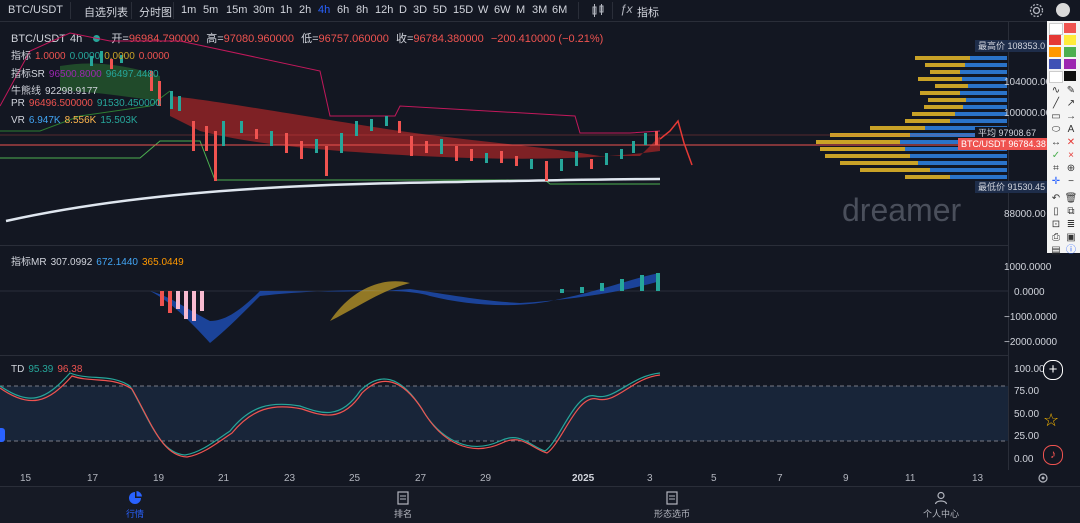  I want to click on check-icon: ✓, so click(1056, 156).